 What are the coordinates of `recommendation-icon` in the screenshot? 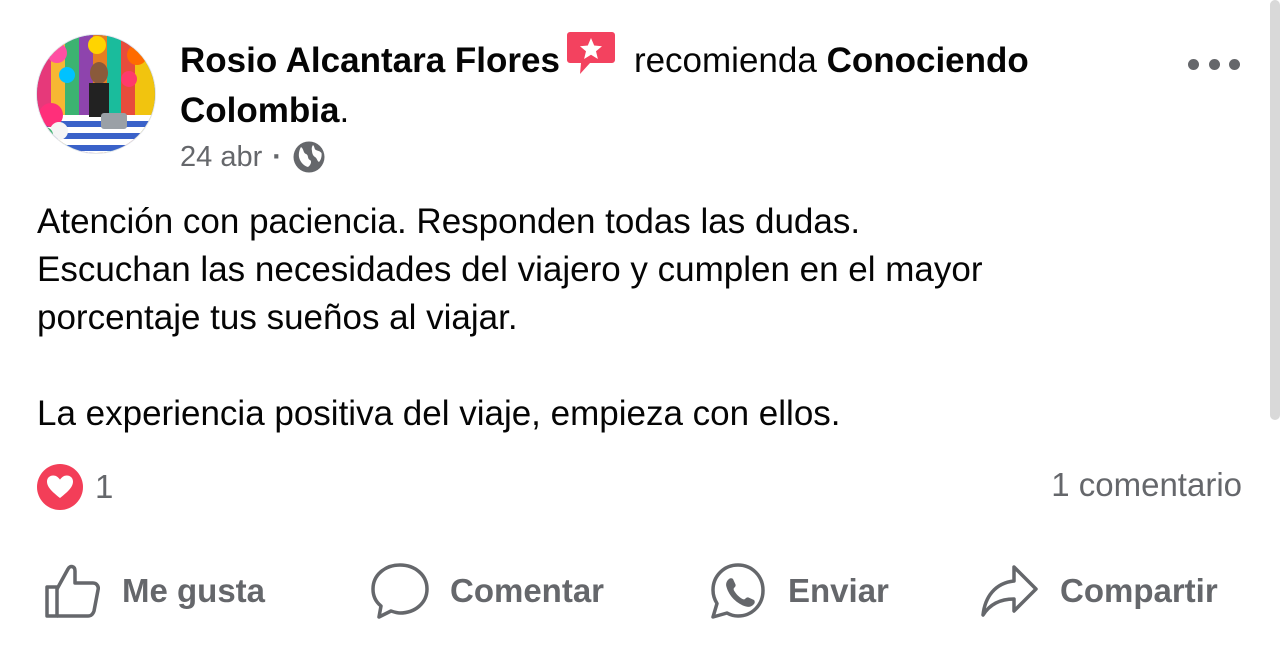 It's located at (591, 53).